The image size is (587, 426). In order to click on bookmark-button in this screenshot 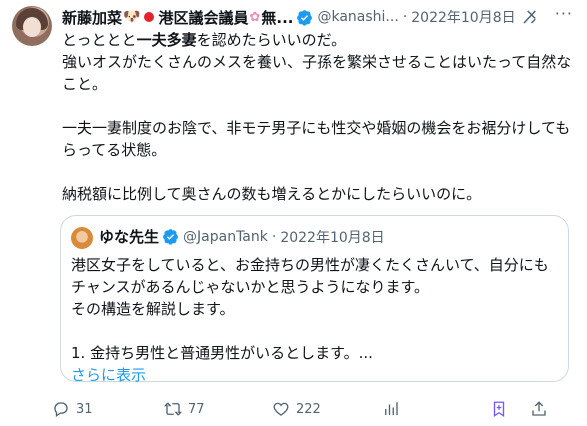, I will do `click(499, 409)`.